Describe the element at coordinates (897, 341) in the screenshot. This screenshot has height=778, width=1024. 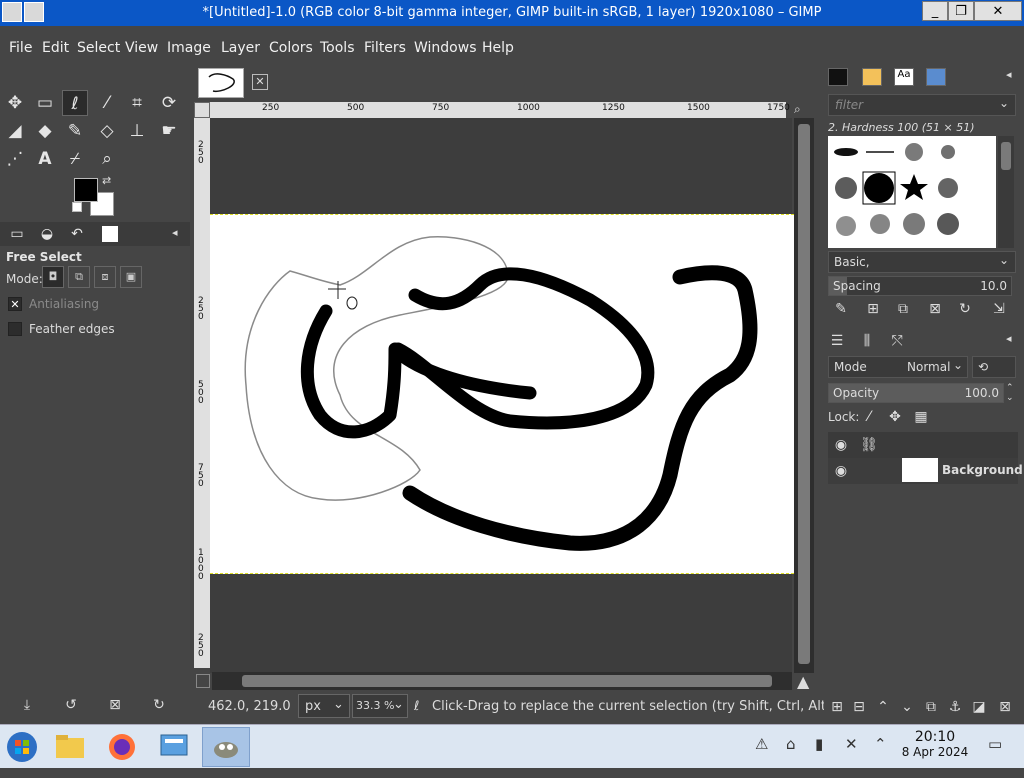
I see `paths-tab-icon: ⤲` at that location.